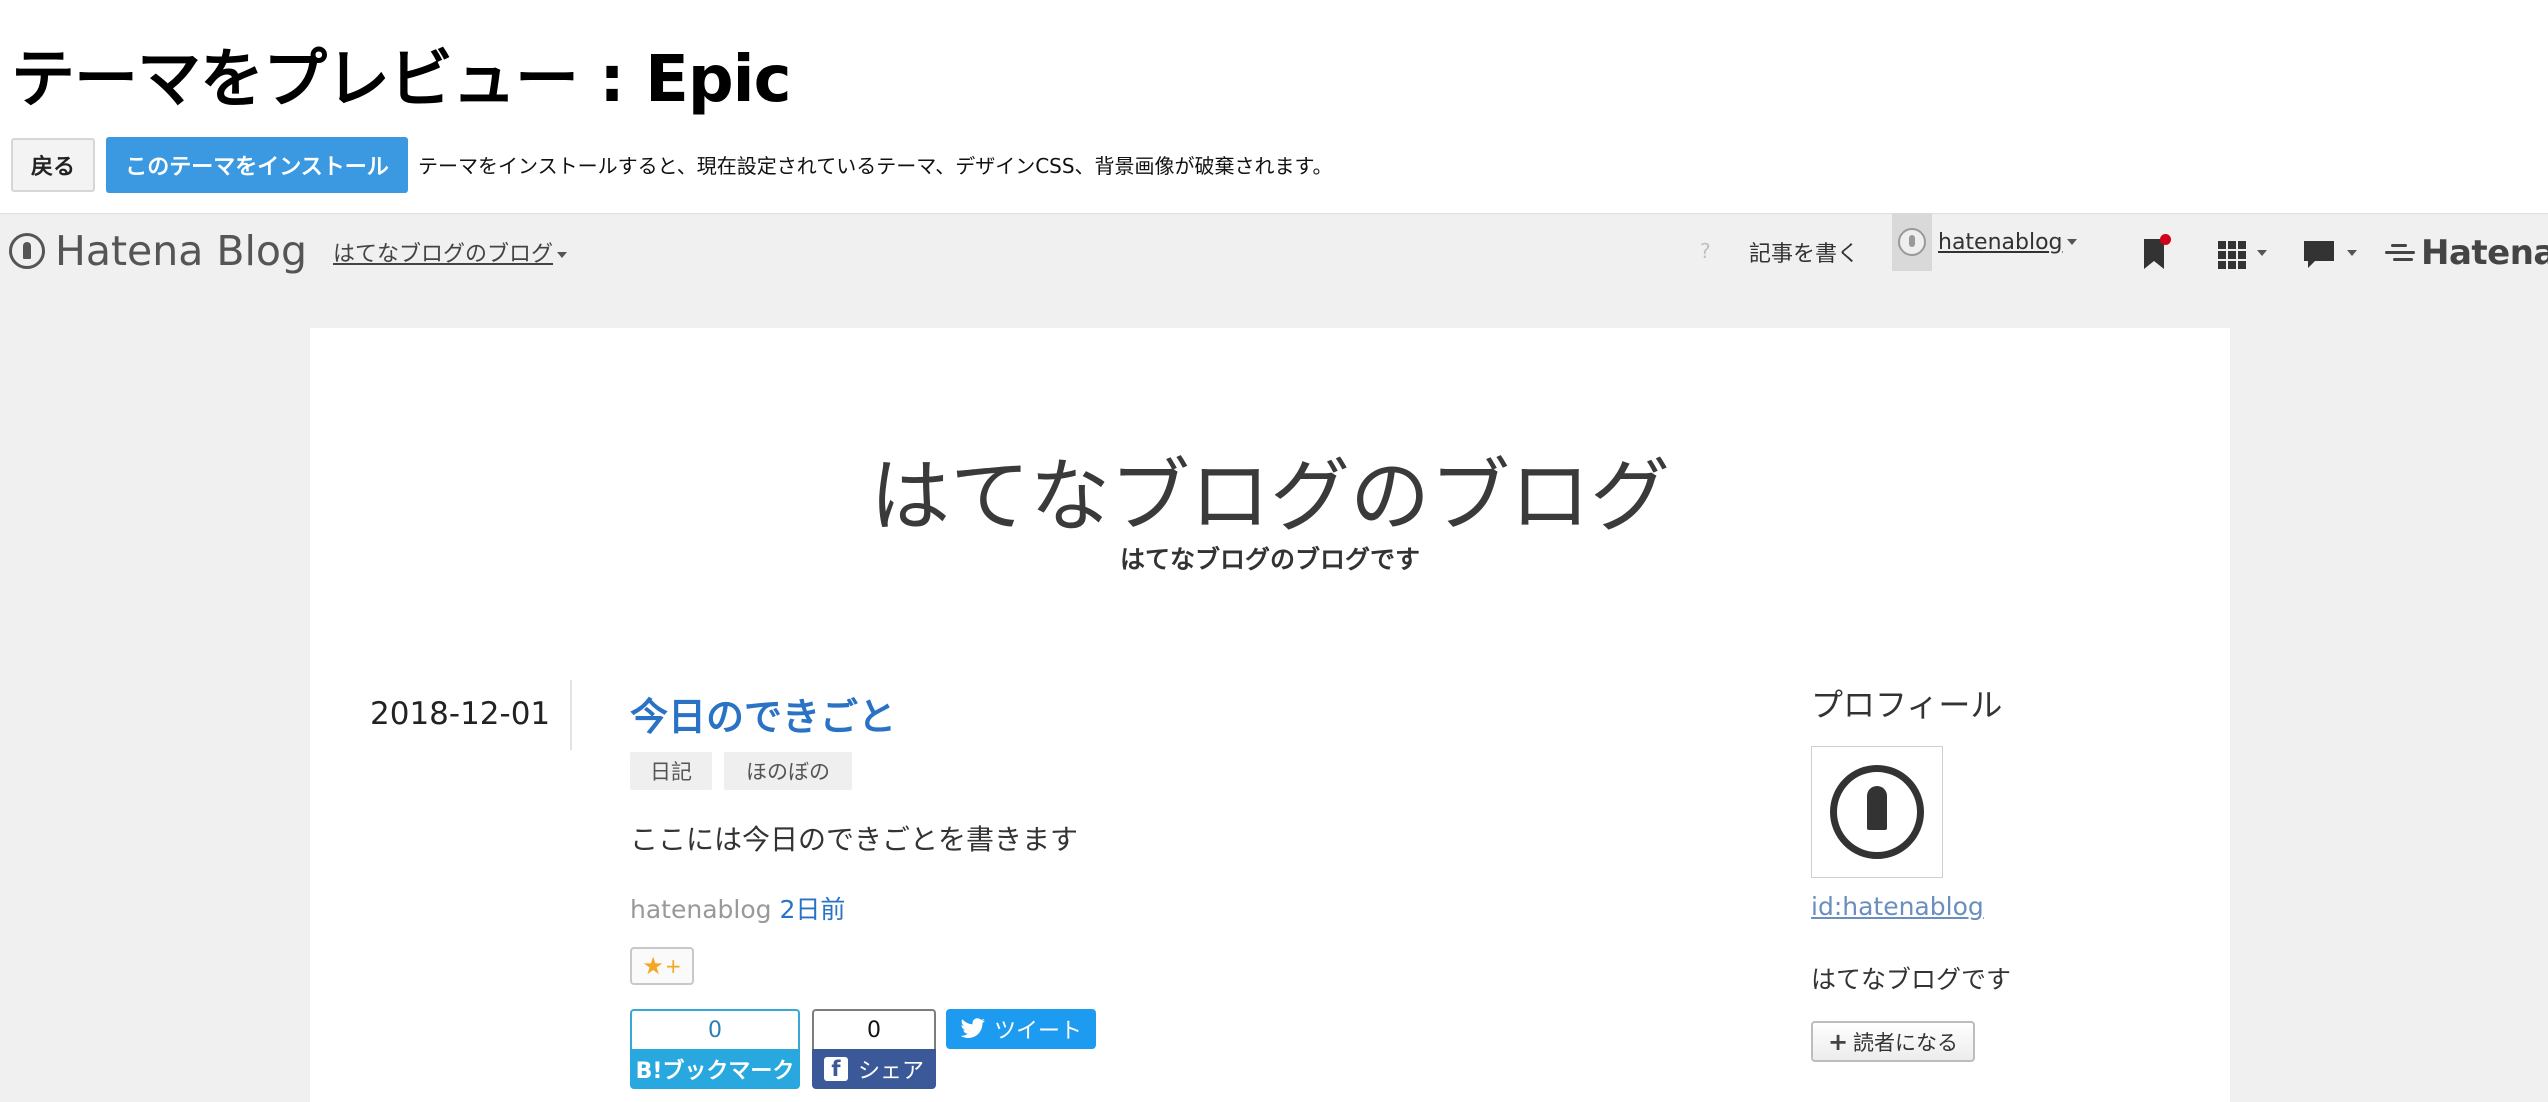  I want to click on entry-time-link: 2日前, so click(813, 909).